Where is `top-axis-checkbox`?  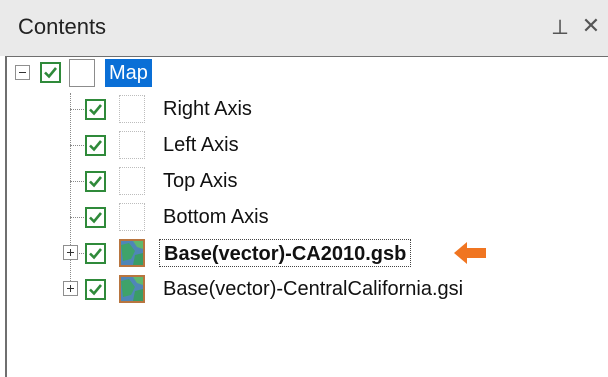 top-axis-checkbox is located at coordinates (95, 181).